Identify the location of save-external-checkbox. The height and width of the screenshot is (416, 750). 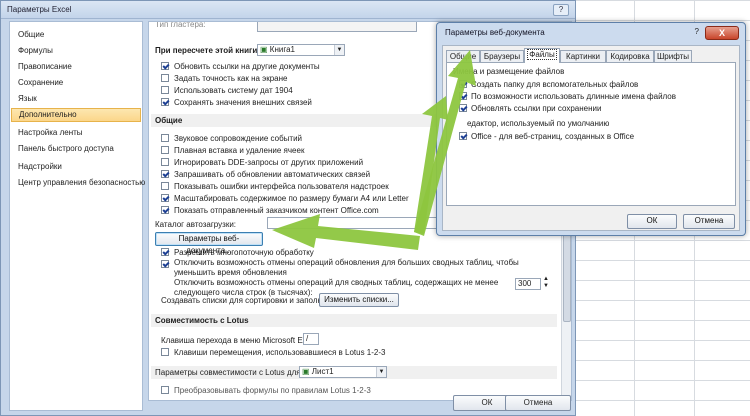
(165, 102).